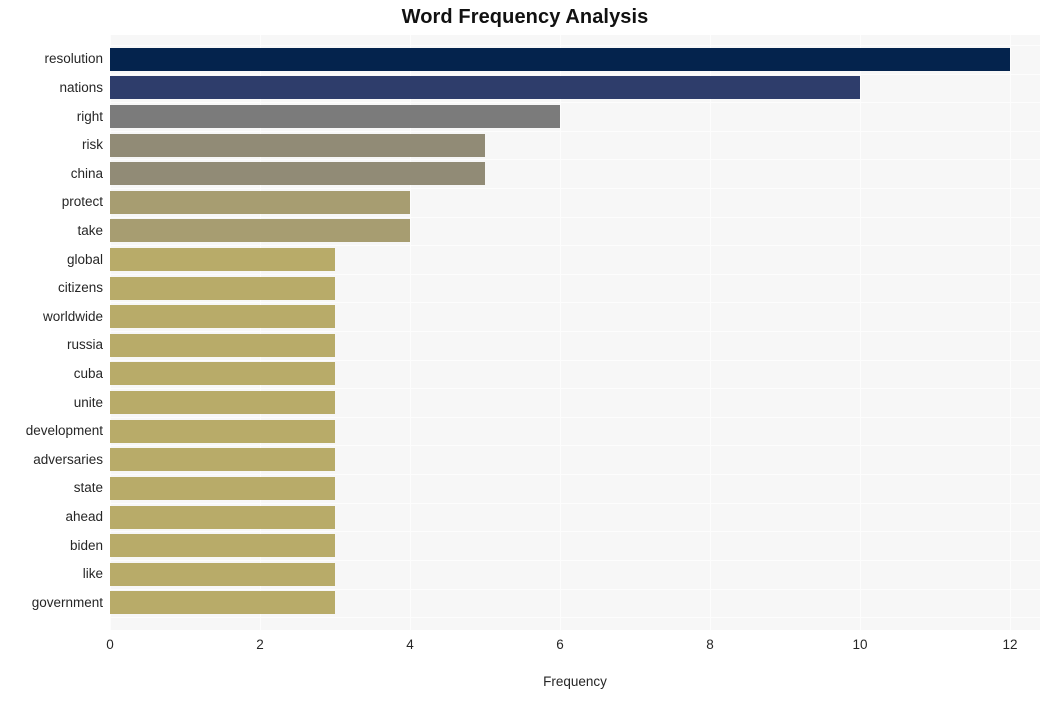 This screenshot has width=1050, height=701. I want to click on bar-protect, so click(260, 202).